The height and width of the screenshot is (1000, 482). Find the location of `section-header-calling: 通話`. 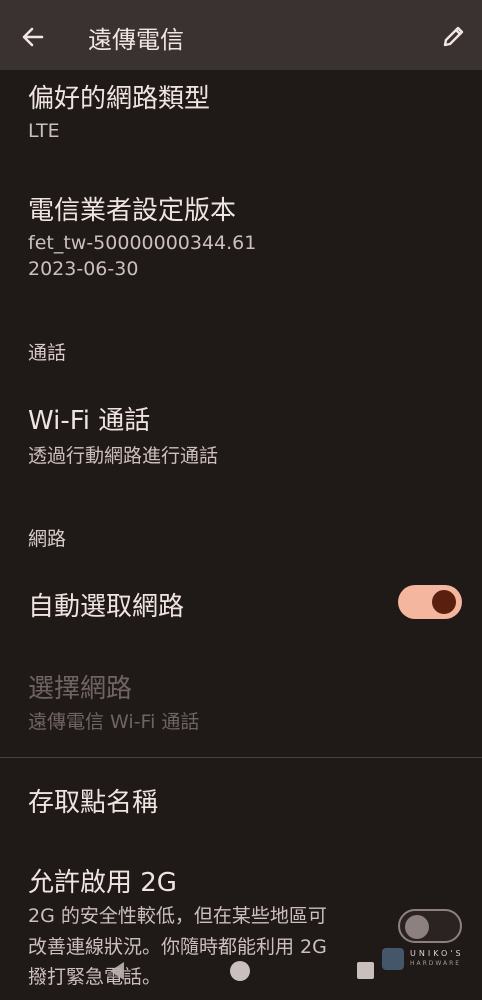

section-header-calling: 通話 is located at coordinates (47, 353).